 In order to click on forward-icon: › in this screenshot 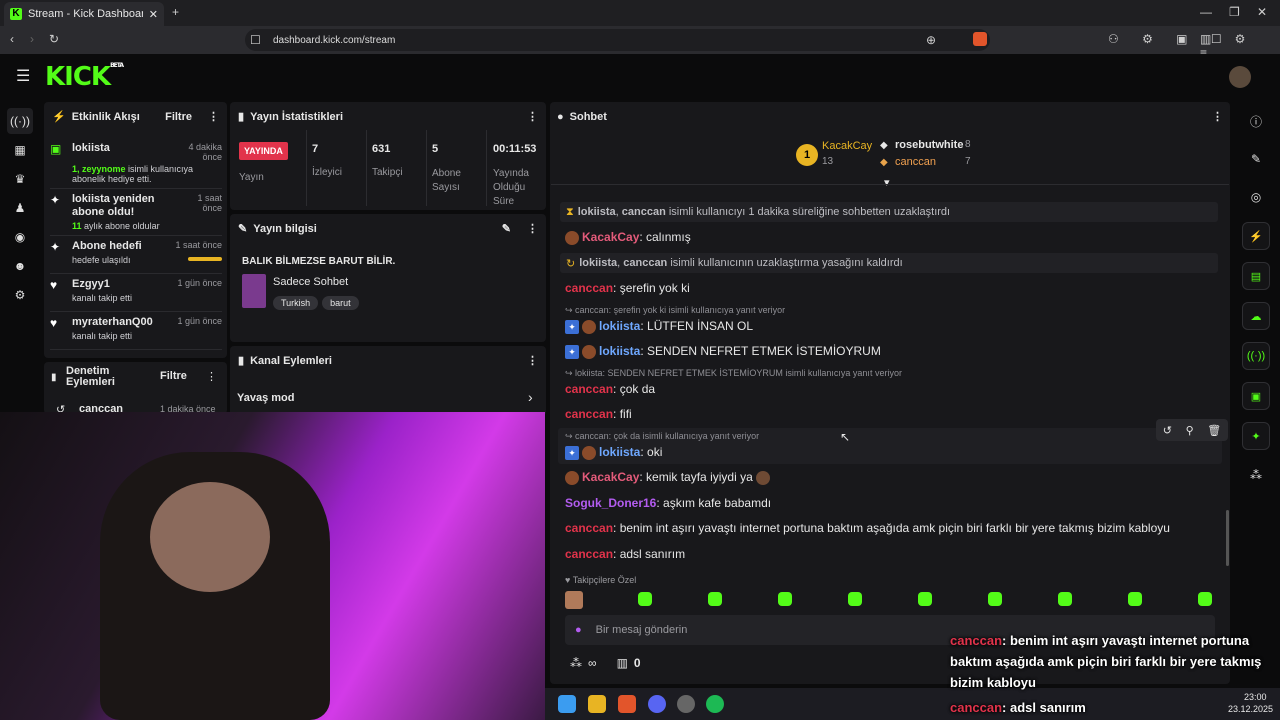, I will do `click(32, 39)`.